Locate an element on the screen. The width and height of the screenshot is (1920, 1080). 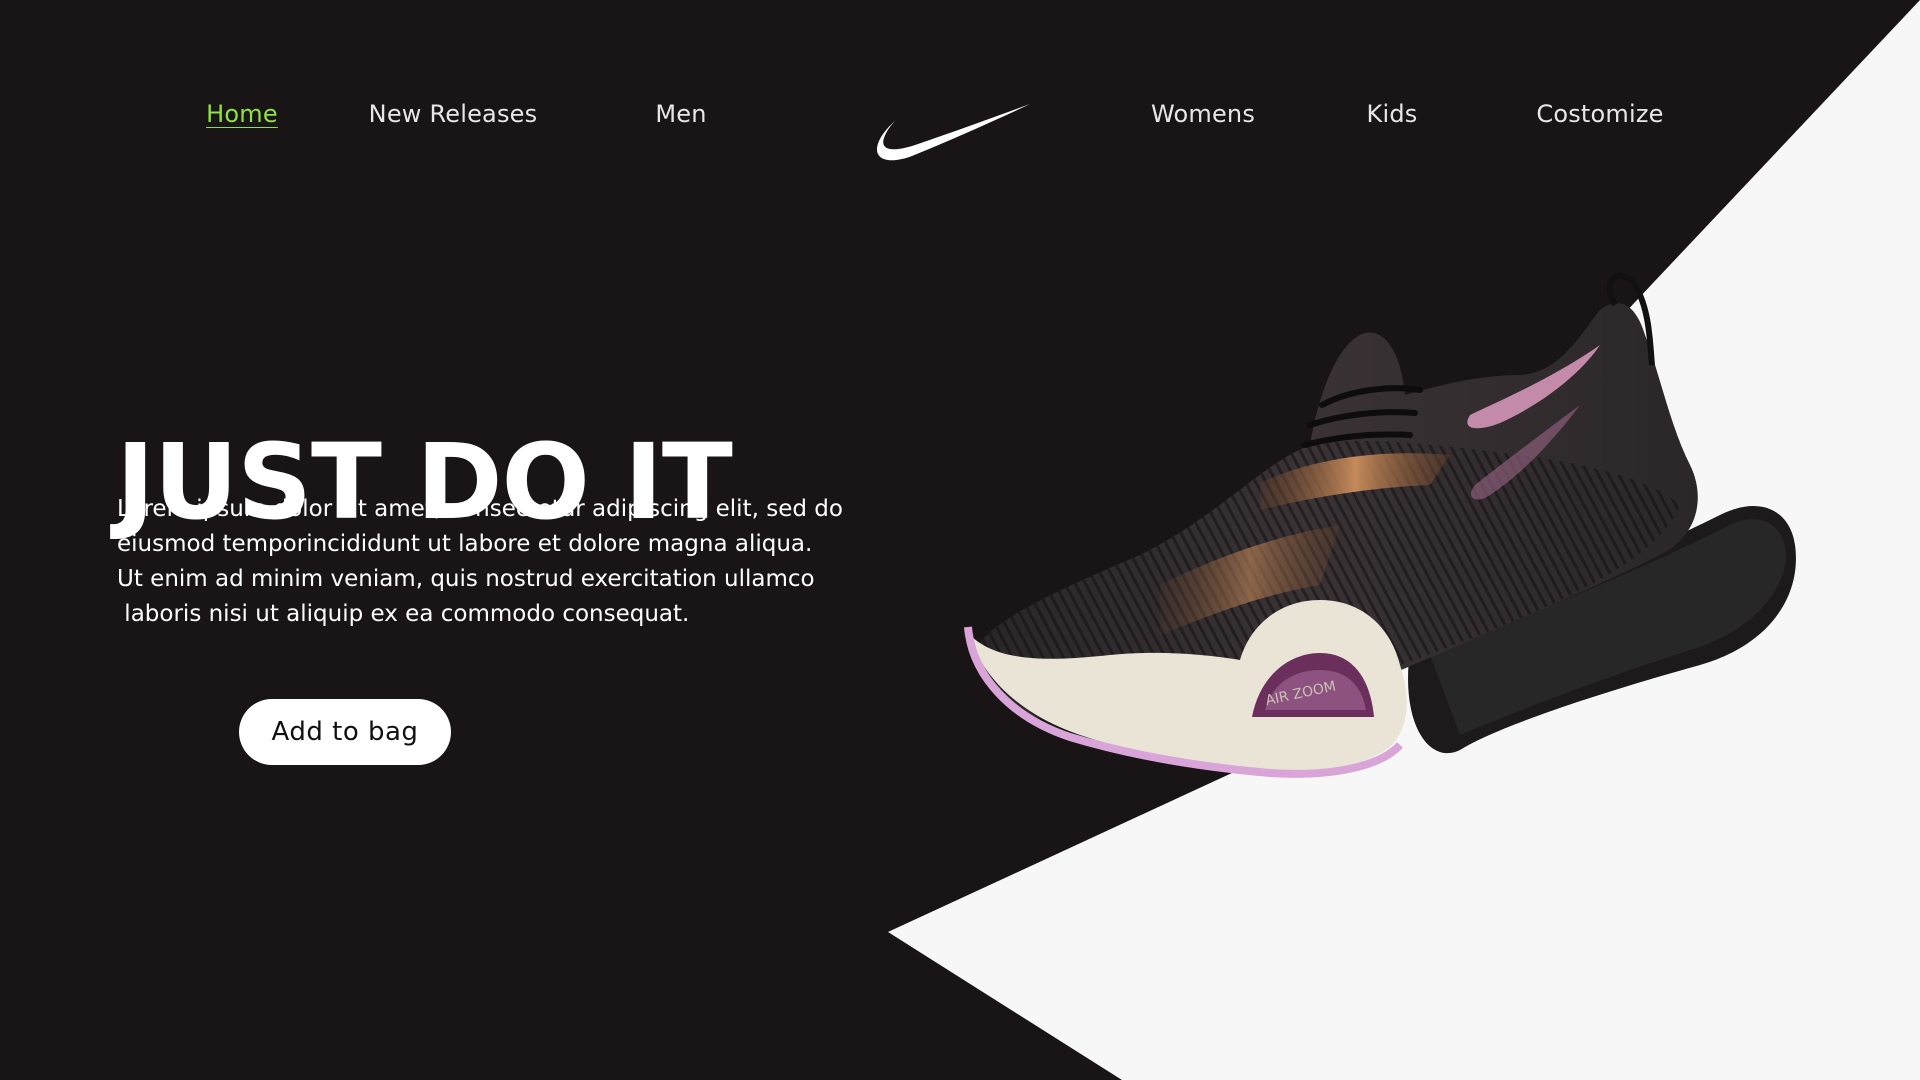
nav-womens: Womens is located at coordinates (1203, 114).